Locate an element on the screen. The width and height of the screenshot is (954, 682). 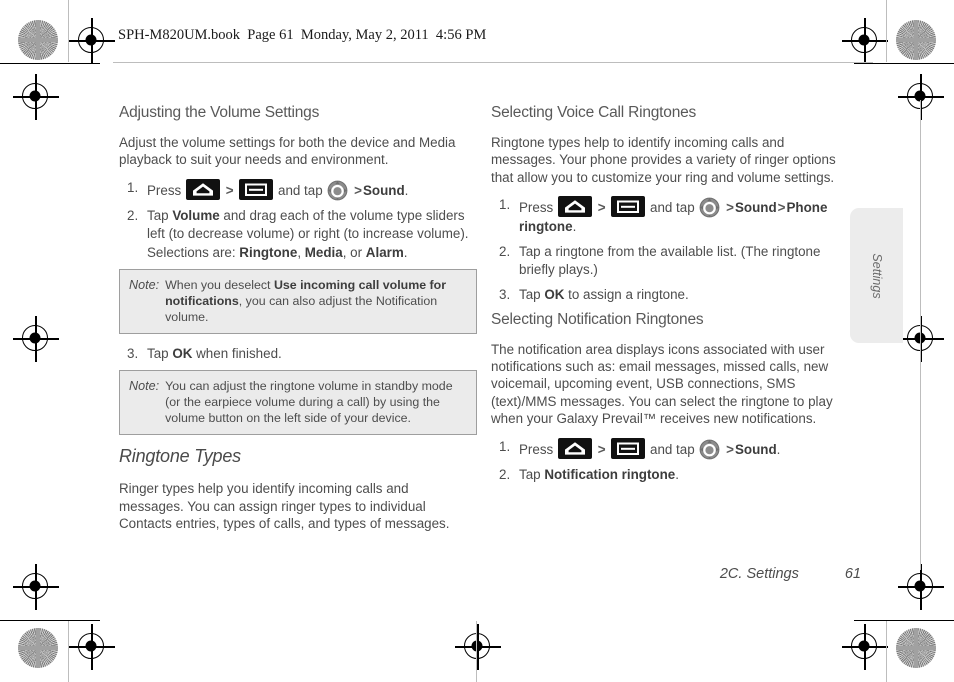
starburst-mark-bottom-left is located at coordinates (38, 648).